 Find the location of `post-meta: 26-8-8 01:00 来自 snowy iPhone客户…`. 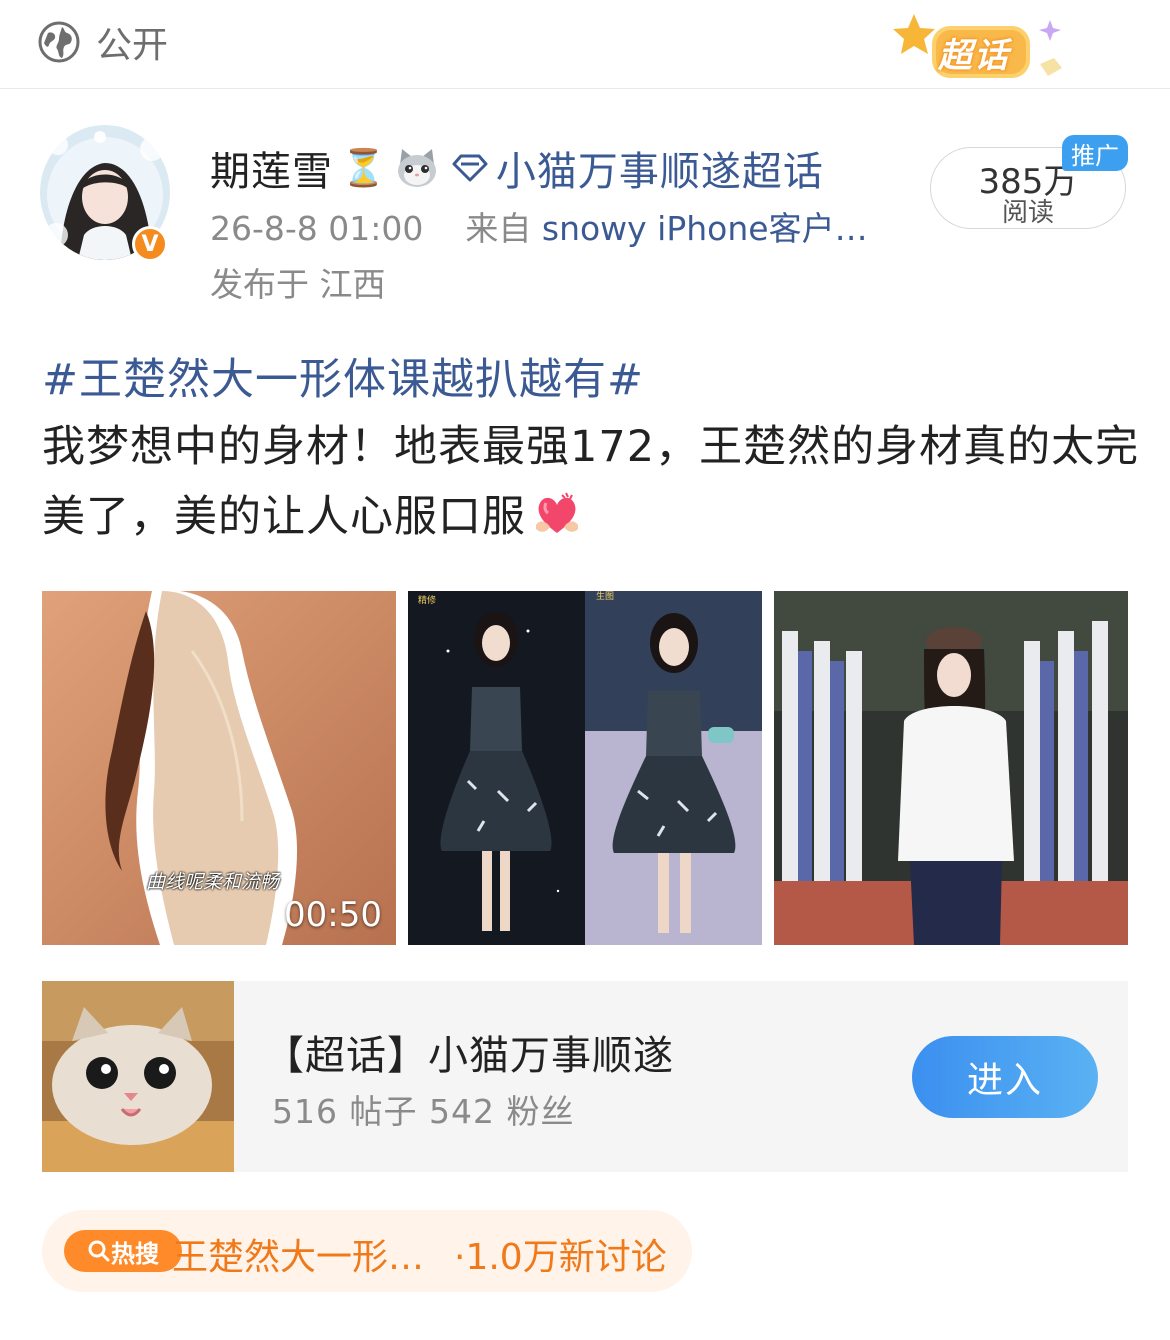

post-meta: 26-8-8 01:00 来自 snowy iPhone客户… is located at coordinates (539, 226).